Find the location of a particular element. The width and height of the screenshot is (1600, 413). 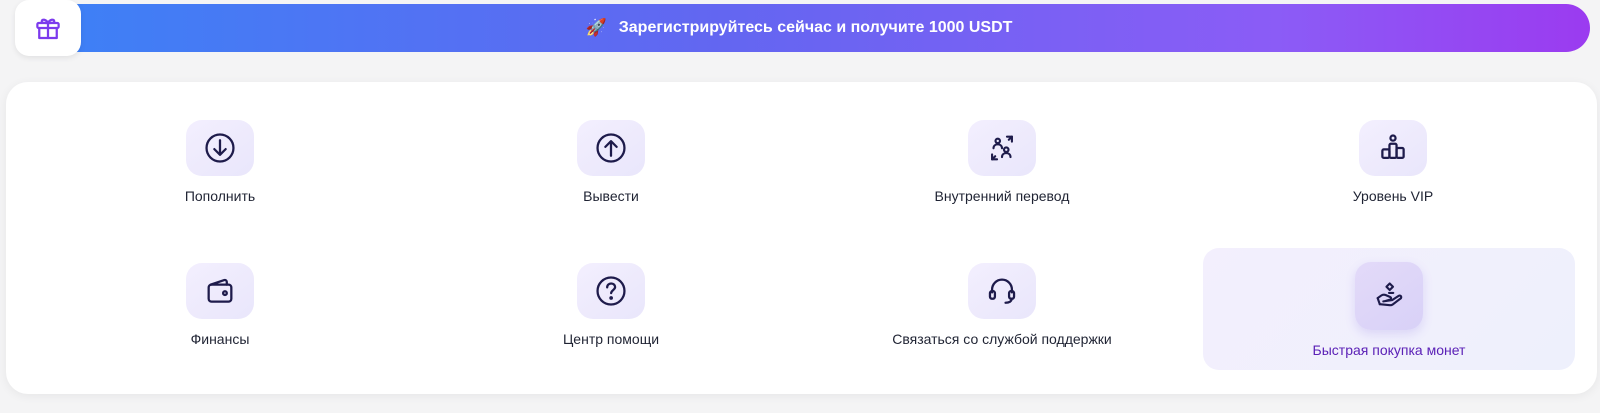

deposit-icon-tile is located at coordinates (220, 148).